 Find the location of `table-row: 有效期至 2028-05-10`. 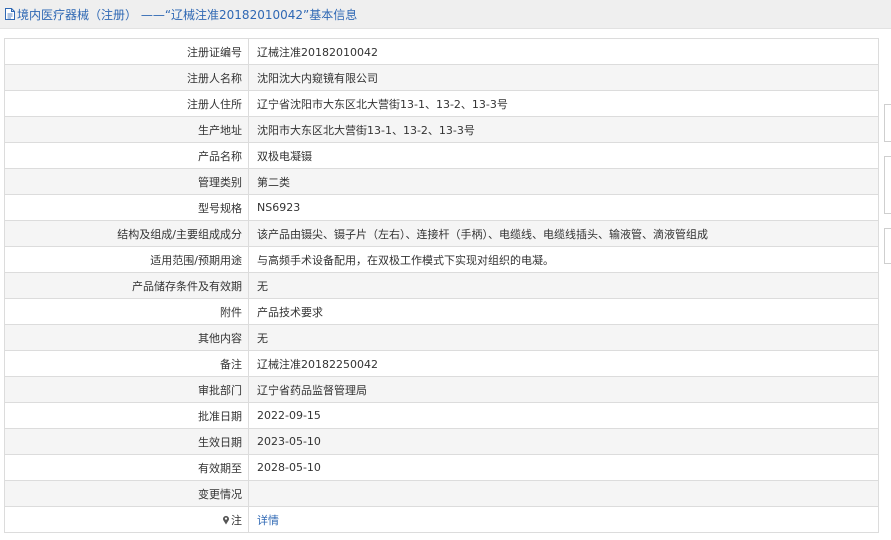

table-row: 有效期至 2028-05-10 is located at coordinates (441, 467).